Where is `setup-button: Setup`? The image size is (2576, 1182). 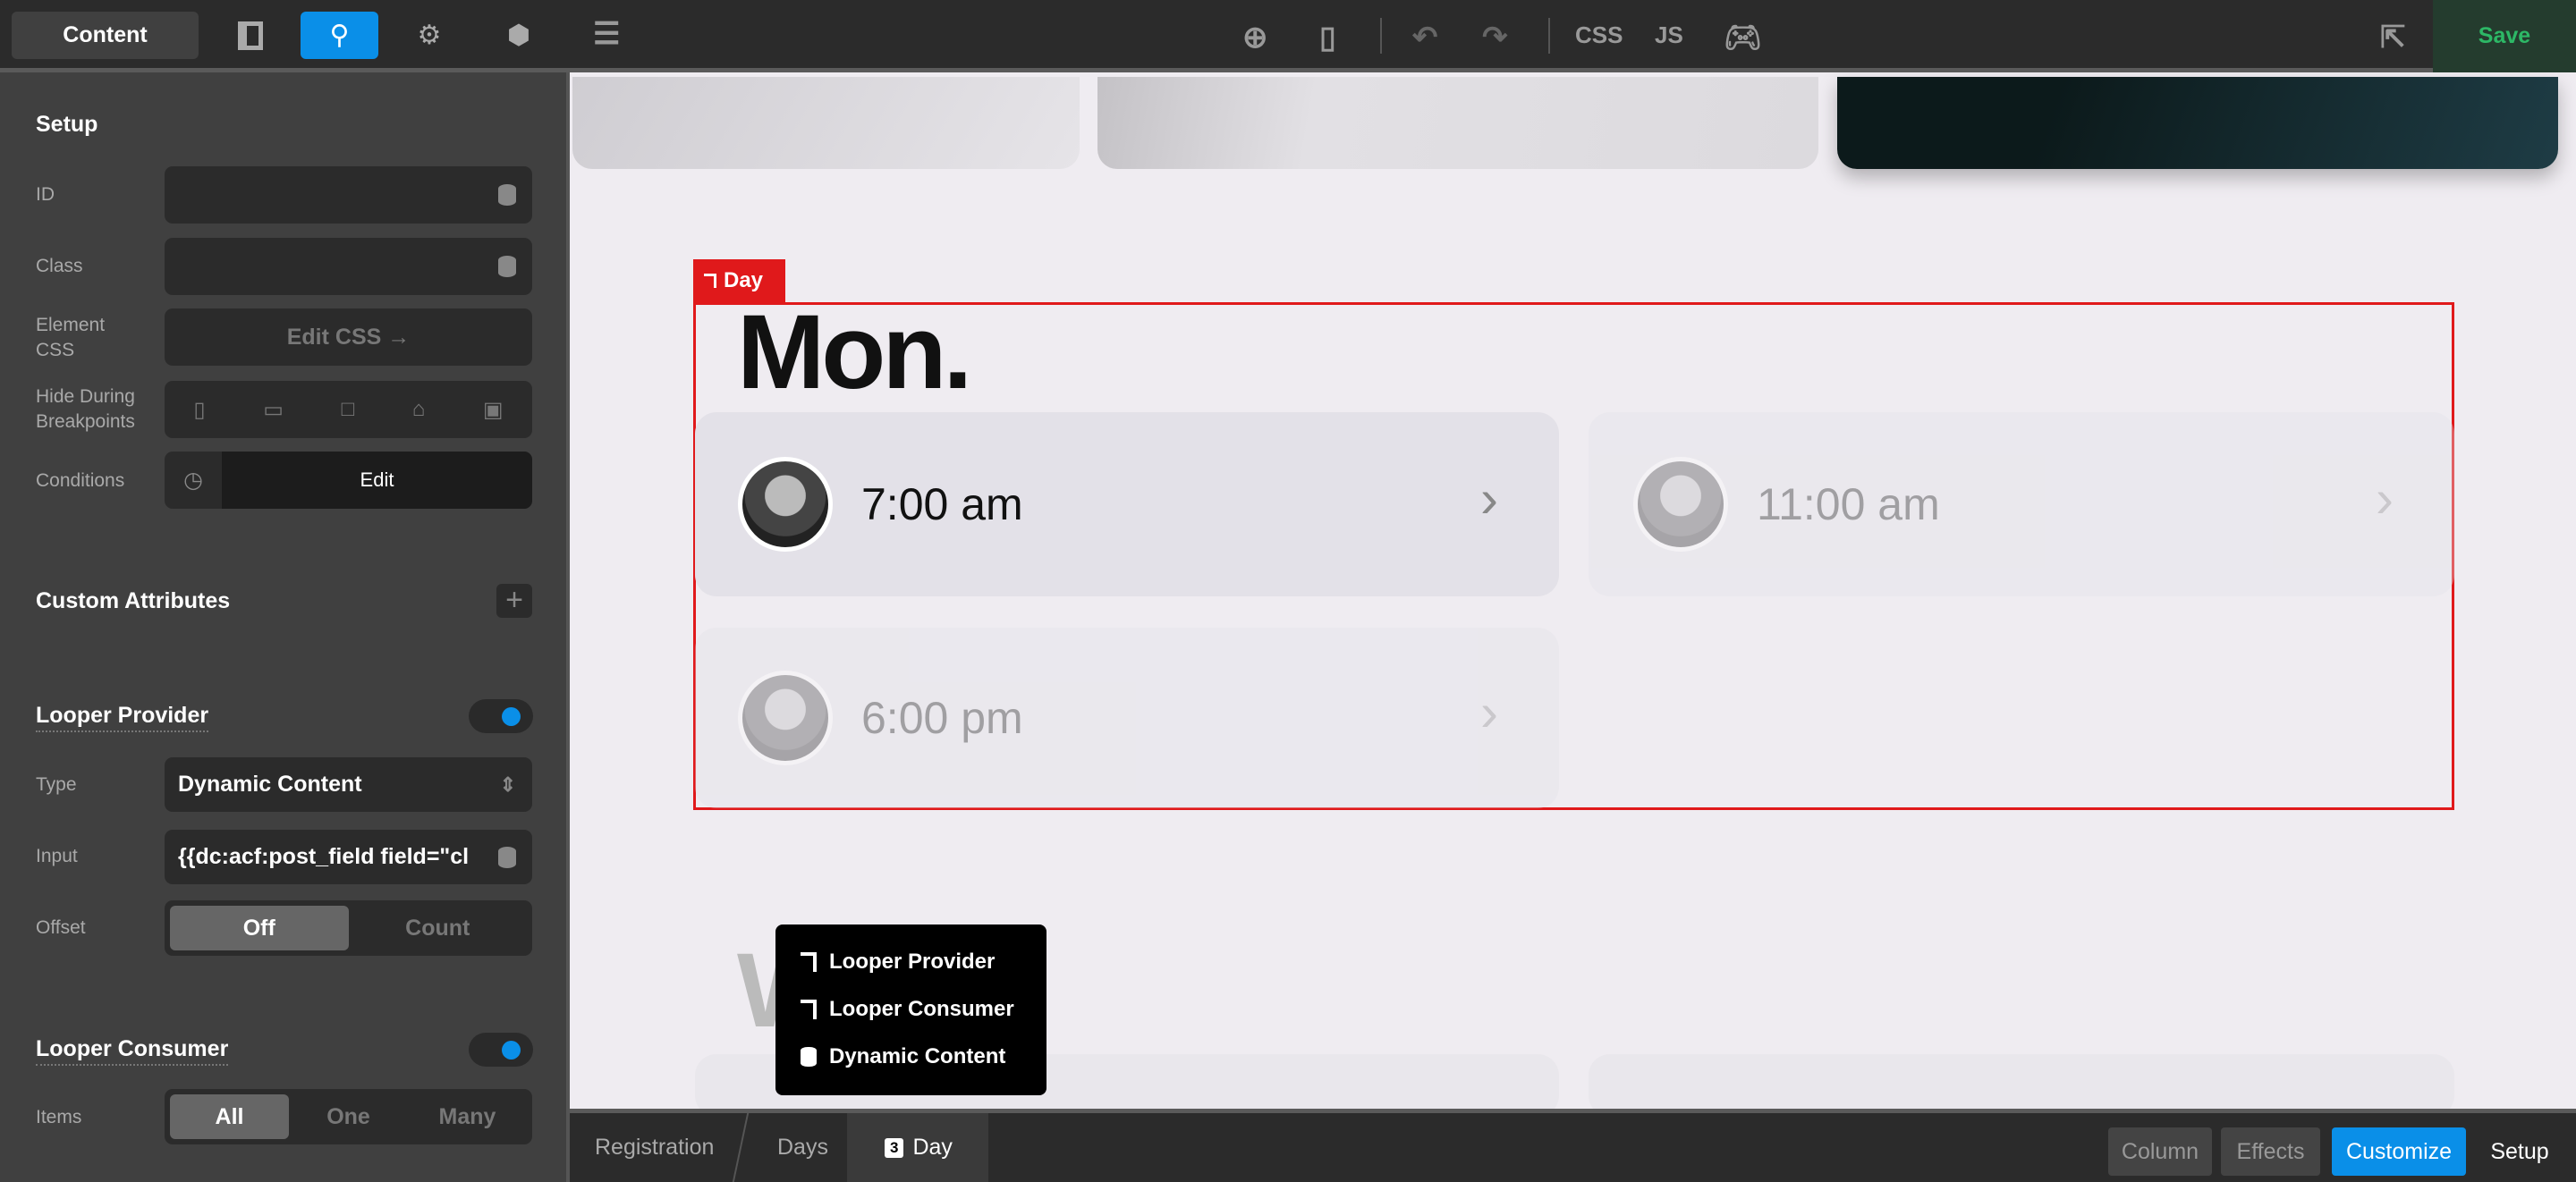 setup-button: Setup is located at coordinates (2519, 1151).